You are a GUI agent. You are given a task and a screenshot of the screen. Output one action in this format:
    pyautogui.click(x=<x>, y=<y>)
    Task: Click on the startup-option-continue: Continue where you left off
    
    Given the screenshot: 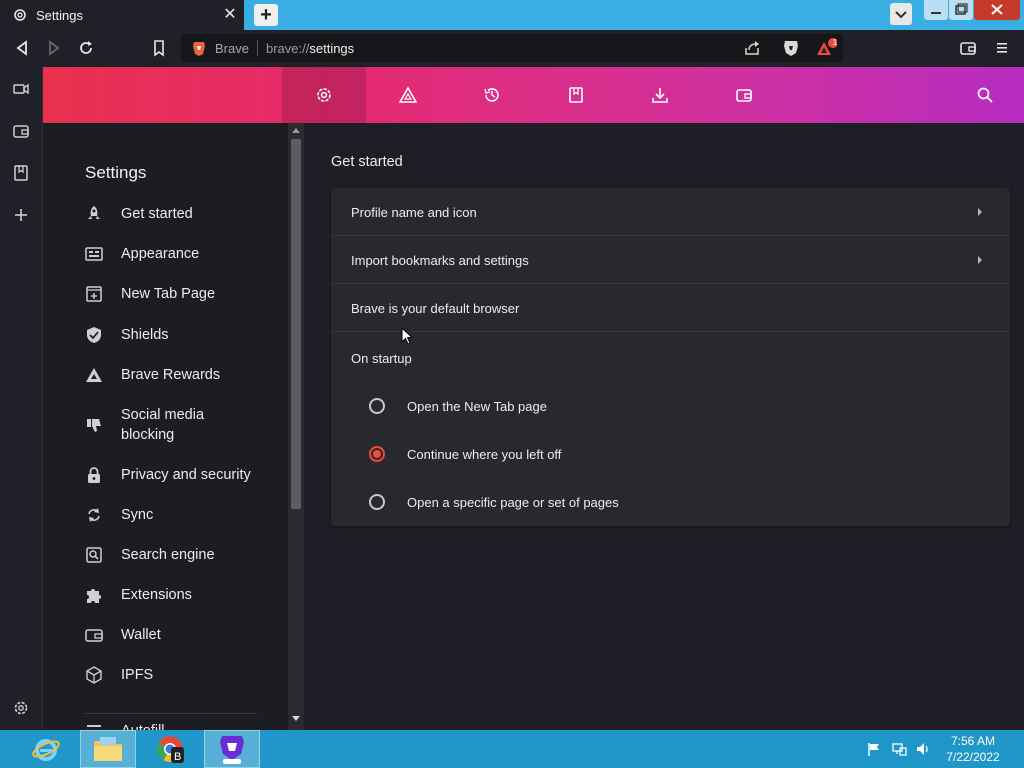 What is the action you would take?
    pyautogui.click(x=465, y=454)
    